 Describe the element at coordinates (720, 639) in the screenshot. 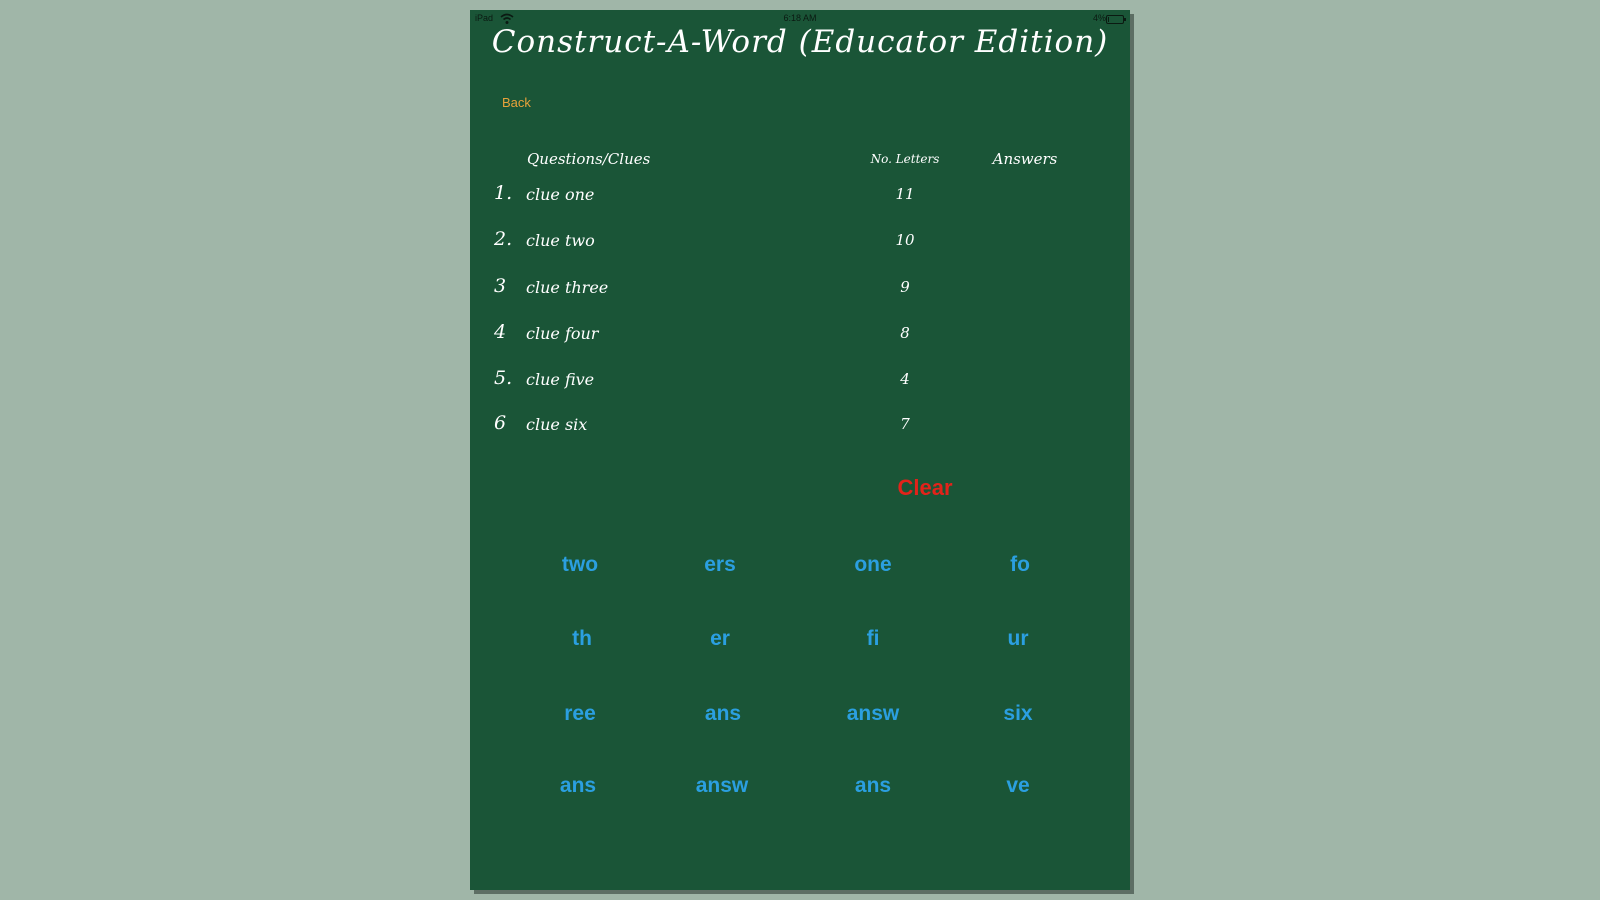

I see `word-part-tile: er` at that location.